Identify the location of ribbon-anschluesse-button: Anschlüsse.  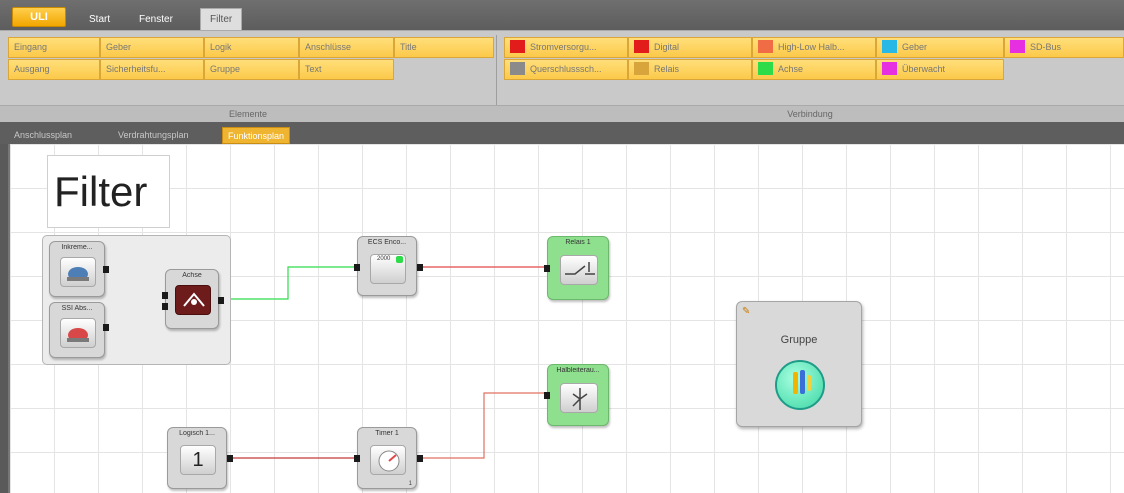
(346, 47).